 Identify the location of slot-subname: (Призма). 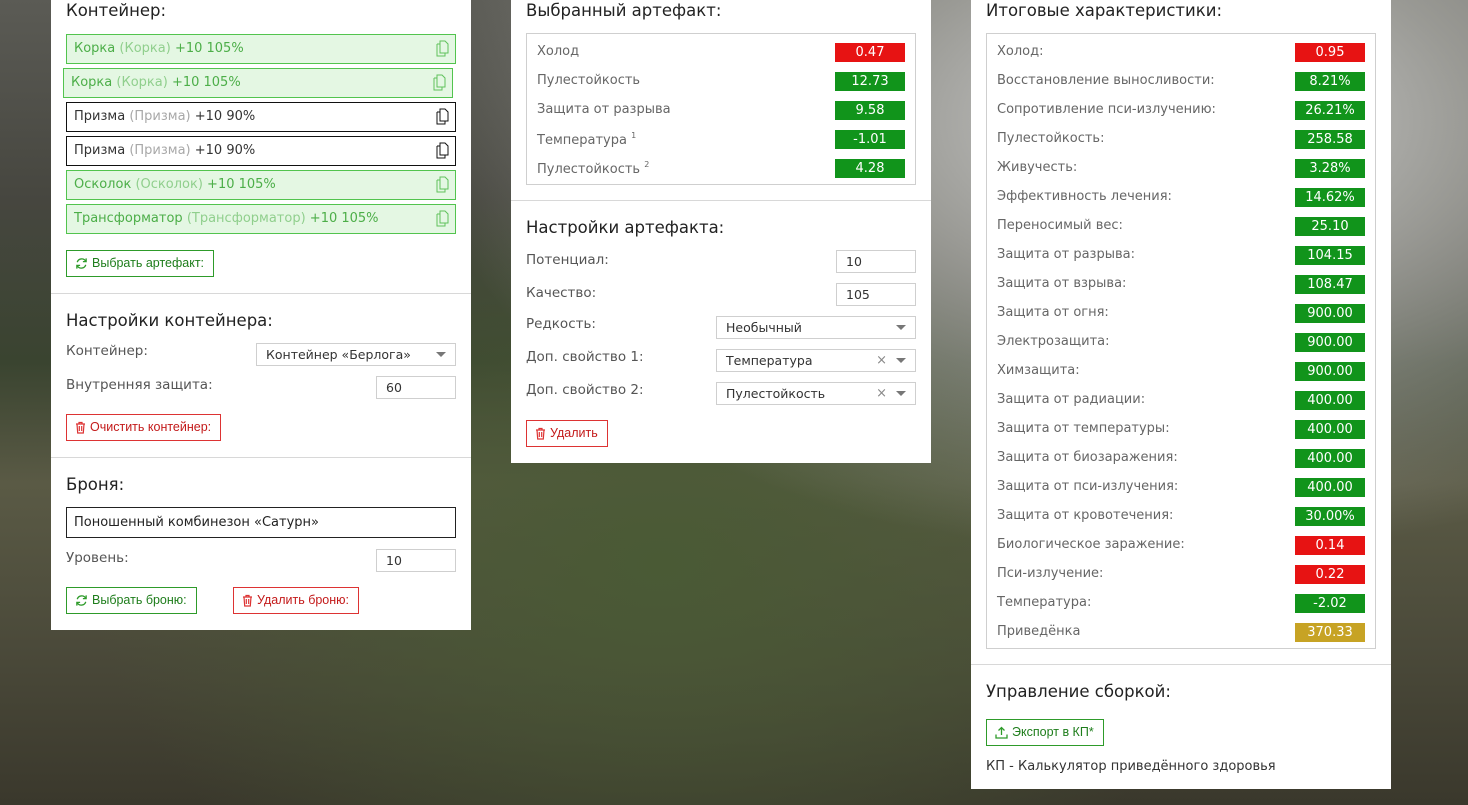
(160, 150).